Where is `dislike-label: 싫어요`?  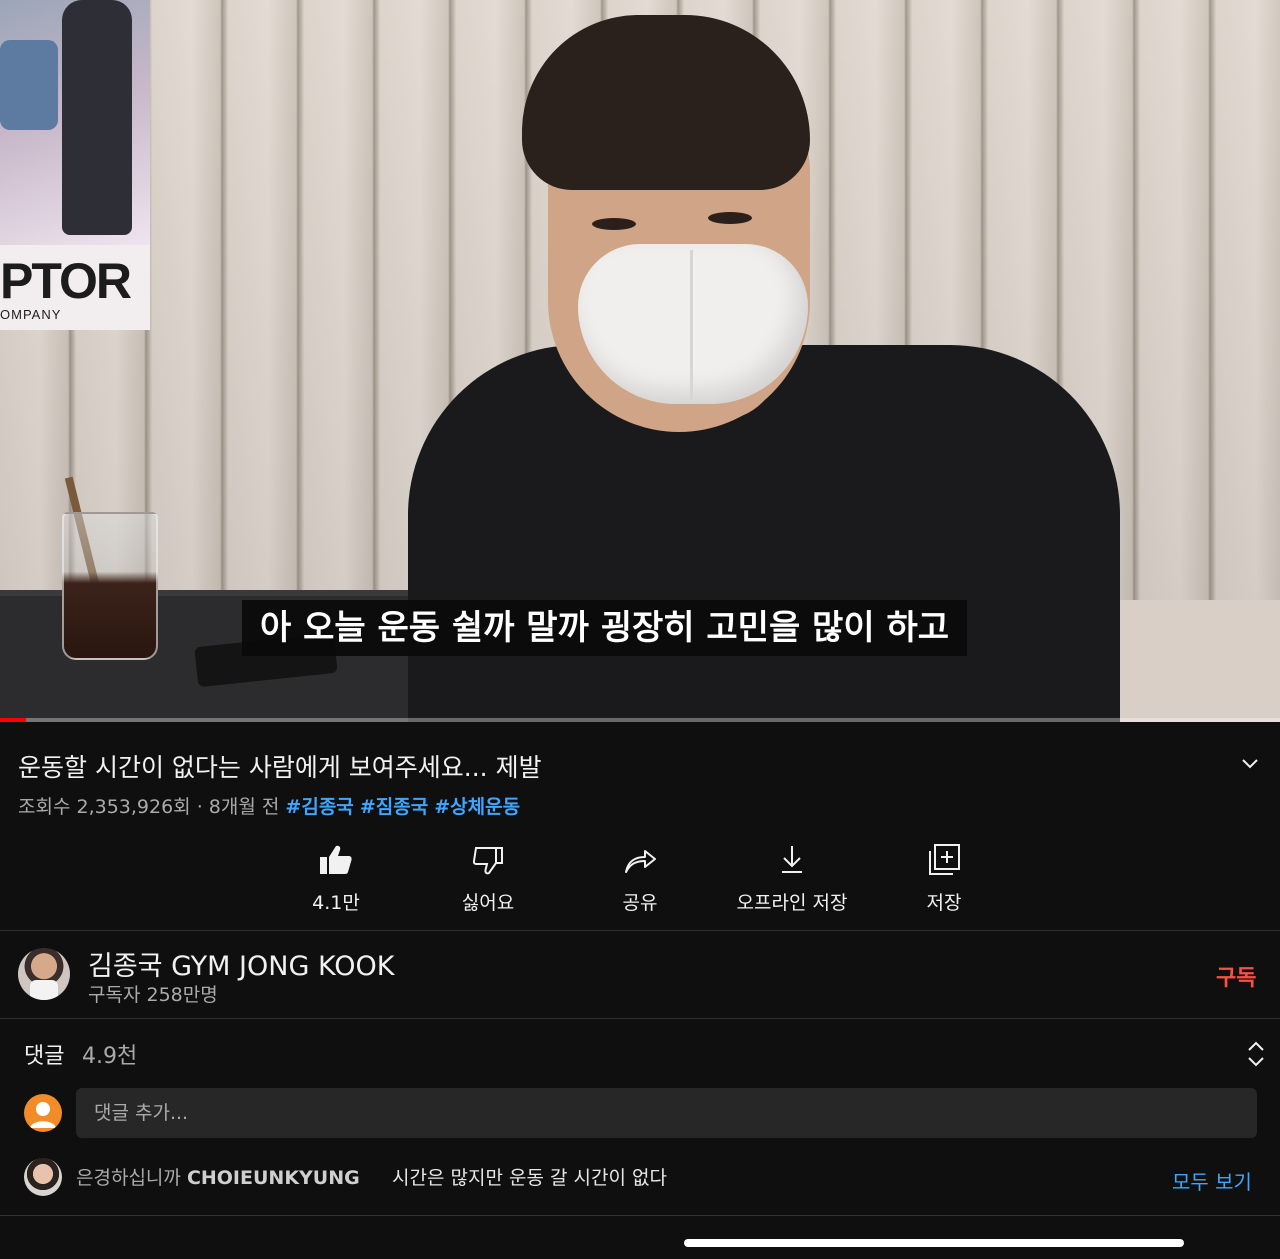 dislike-label: 싫어요 is located at coordinates (488, 903).